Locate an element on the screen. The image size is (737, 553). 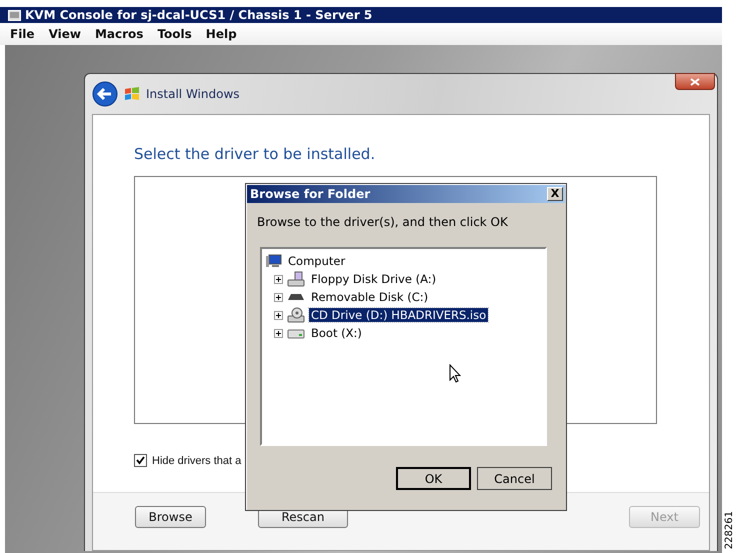
computer-icon is located at coordinates (274, 261).